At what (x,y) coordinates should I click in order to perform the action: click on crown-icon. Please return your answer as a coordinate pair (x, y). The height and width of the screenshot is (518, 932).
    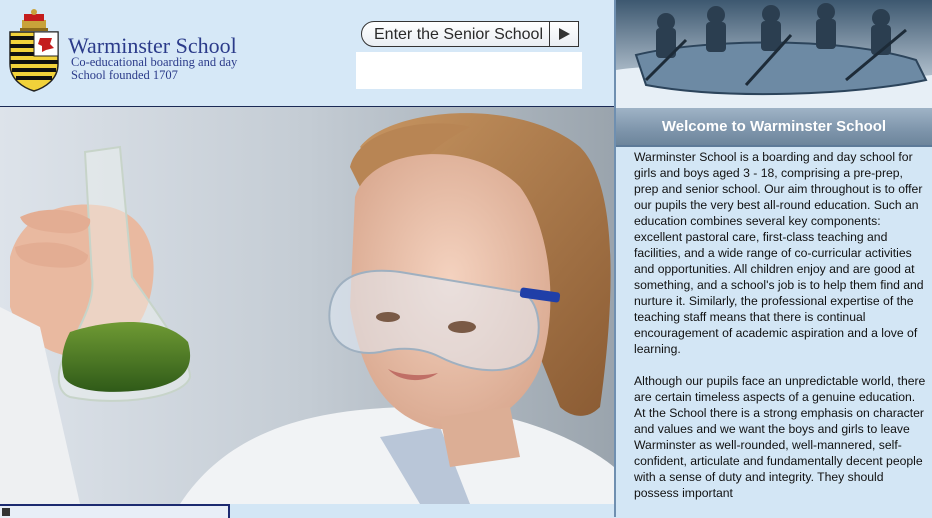
    Looking at the image, I should click on (34, 20).